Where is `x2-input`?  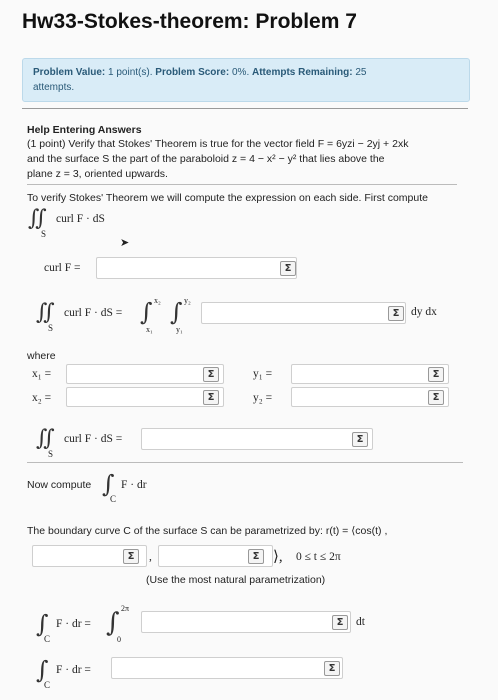
x2-input is located at coordinates (145, 397).